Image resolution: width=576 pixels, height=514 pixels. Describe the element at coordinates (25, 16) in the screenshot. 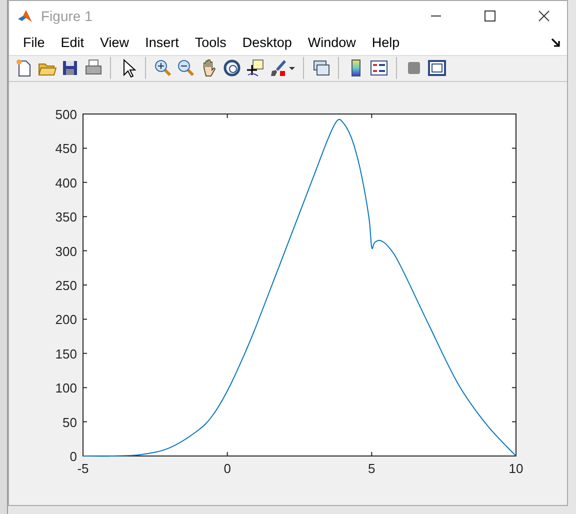

I see `app-logo-icon` at that location.